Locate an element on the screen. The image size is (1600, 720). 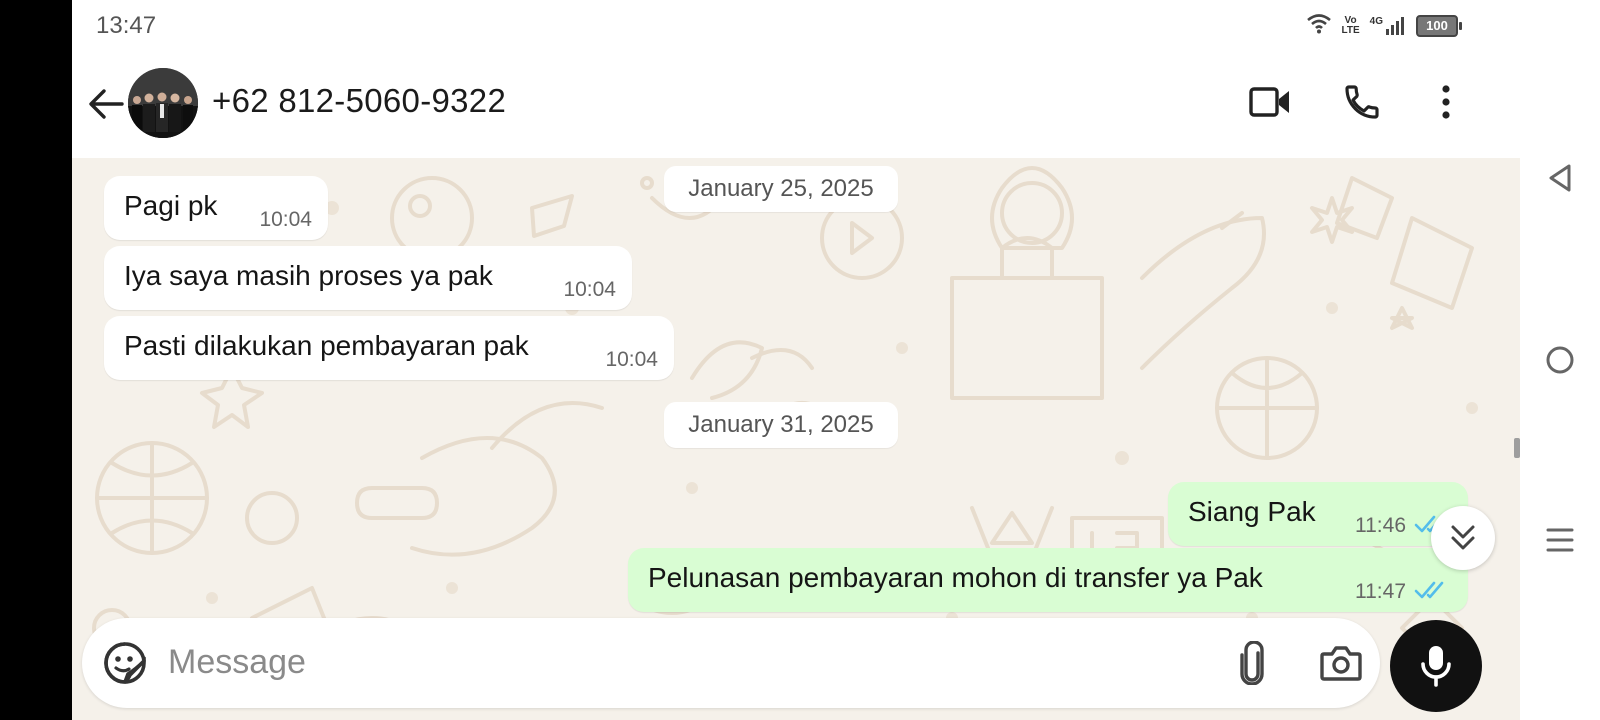
camera-icon is located at coordinates (1341, 663).